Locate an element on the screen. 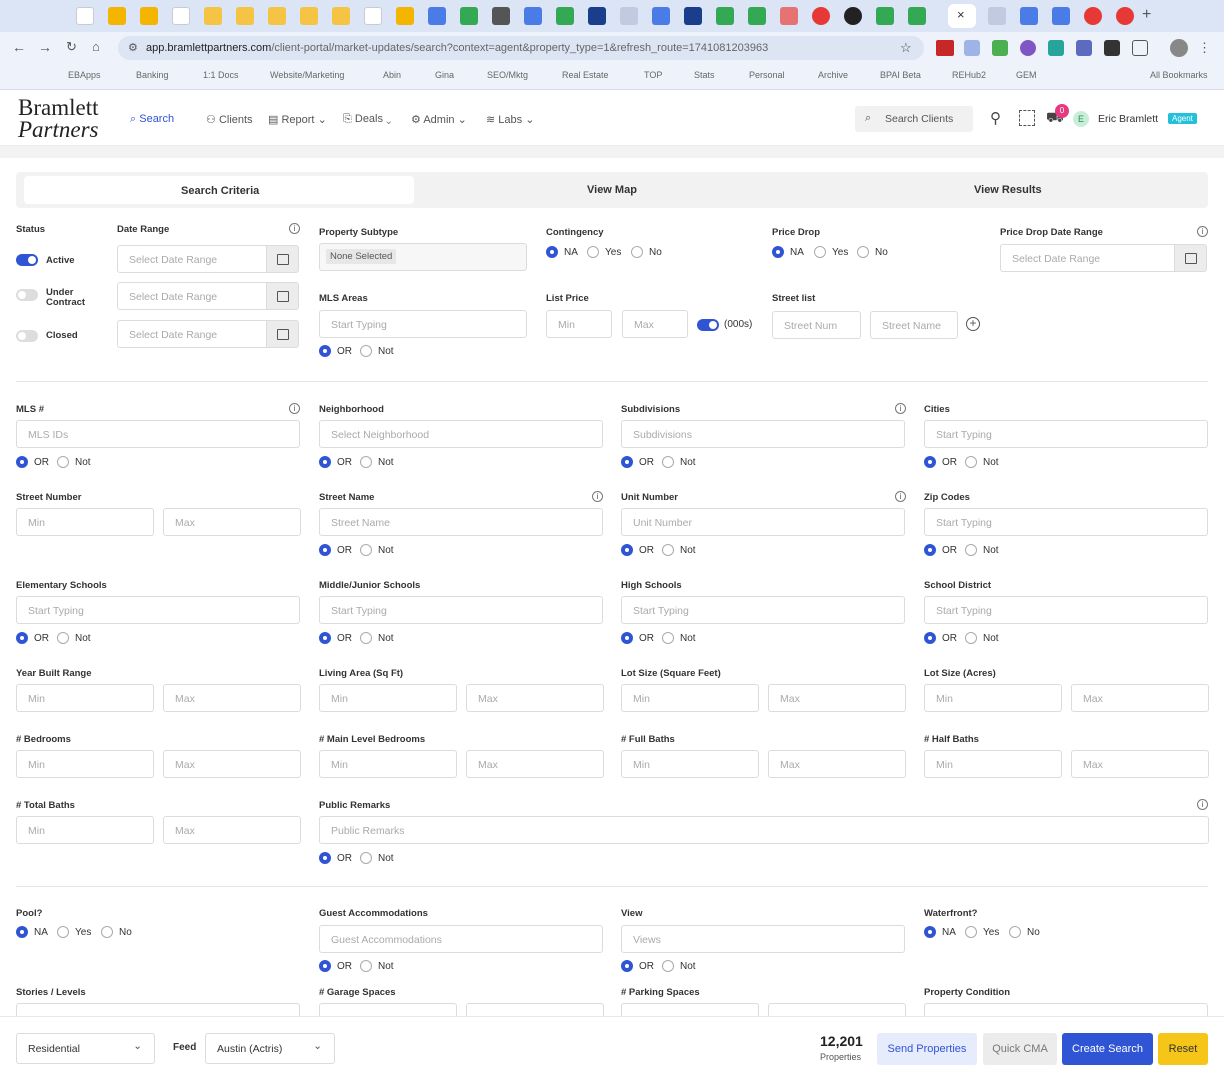  guest-input: Guest Accommodations is located at coordinates (461, 939).